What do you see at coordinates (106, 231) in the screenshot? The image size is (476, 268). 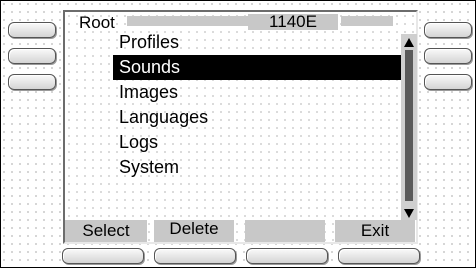 I see `softkey-select-label: Select` at bounding box center [106, 231].